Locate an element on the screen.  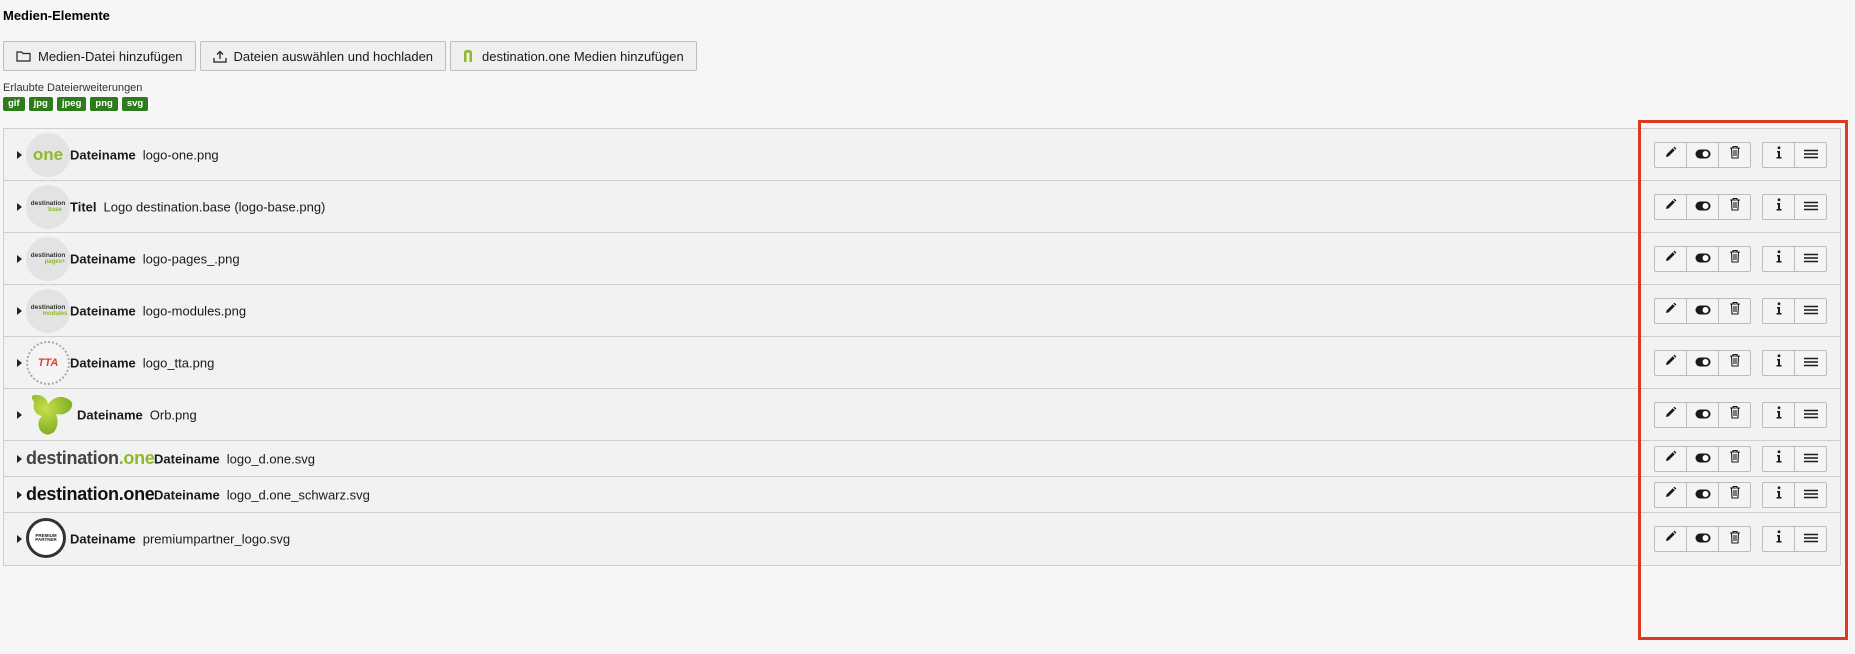
thumbnail-subtext: base is located at coordinates (55, 210).